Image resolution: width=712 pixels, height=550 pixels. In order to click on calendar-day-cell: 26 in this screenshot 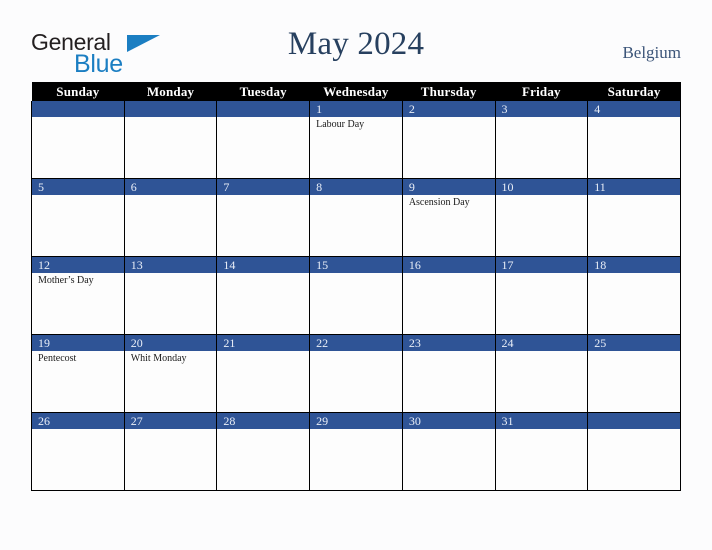, I will do `click(78, 451)`.